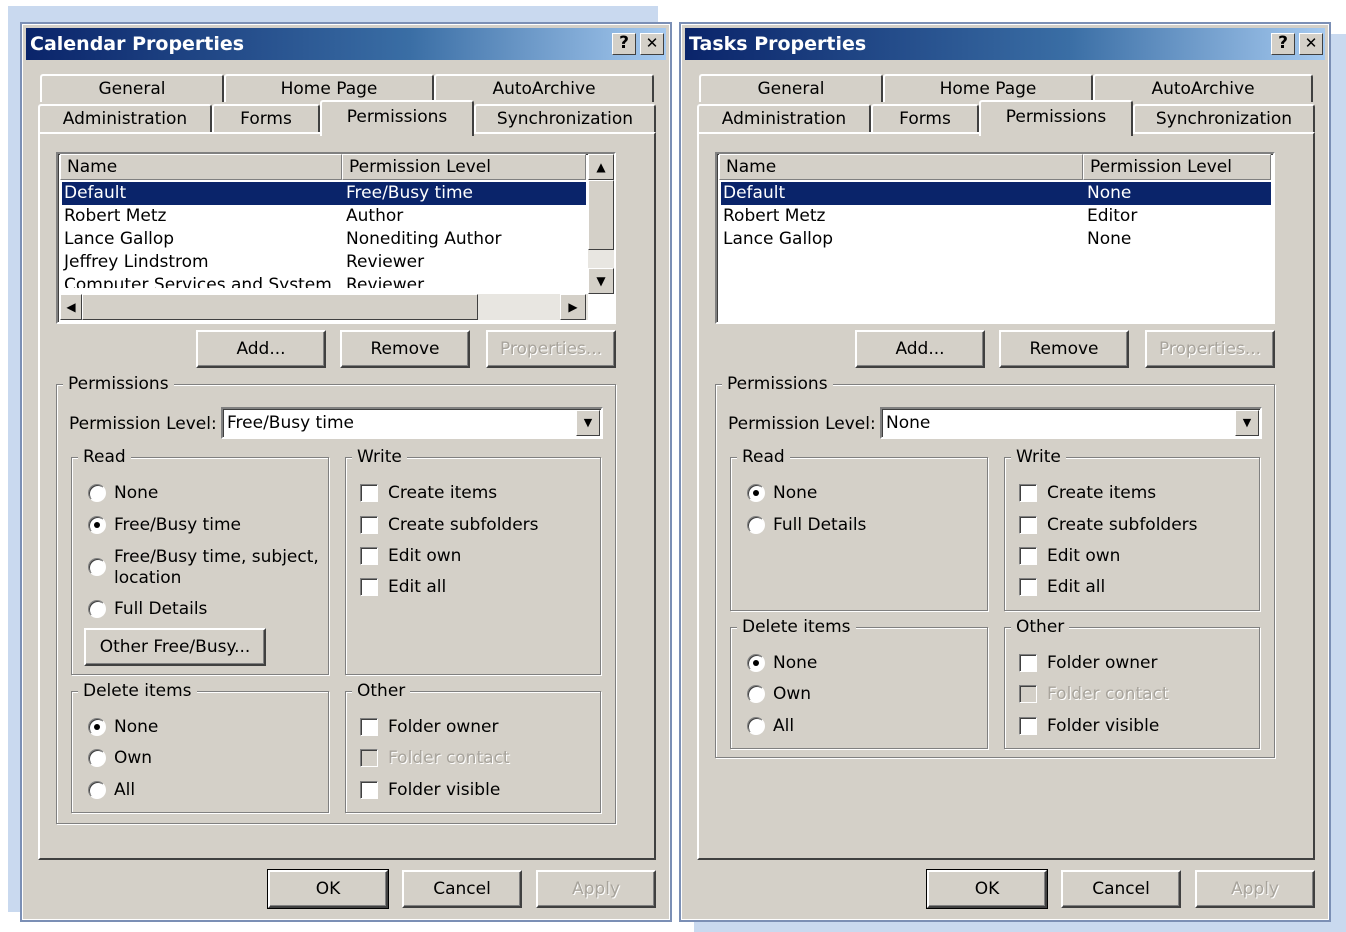  What do you see at coordinates (324, 239) in the screenshot?
I see `list-item: Lance Gallop Nonediting Author` at bounding box center [324, 239].